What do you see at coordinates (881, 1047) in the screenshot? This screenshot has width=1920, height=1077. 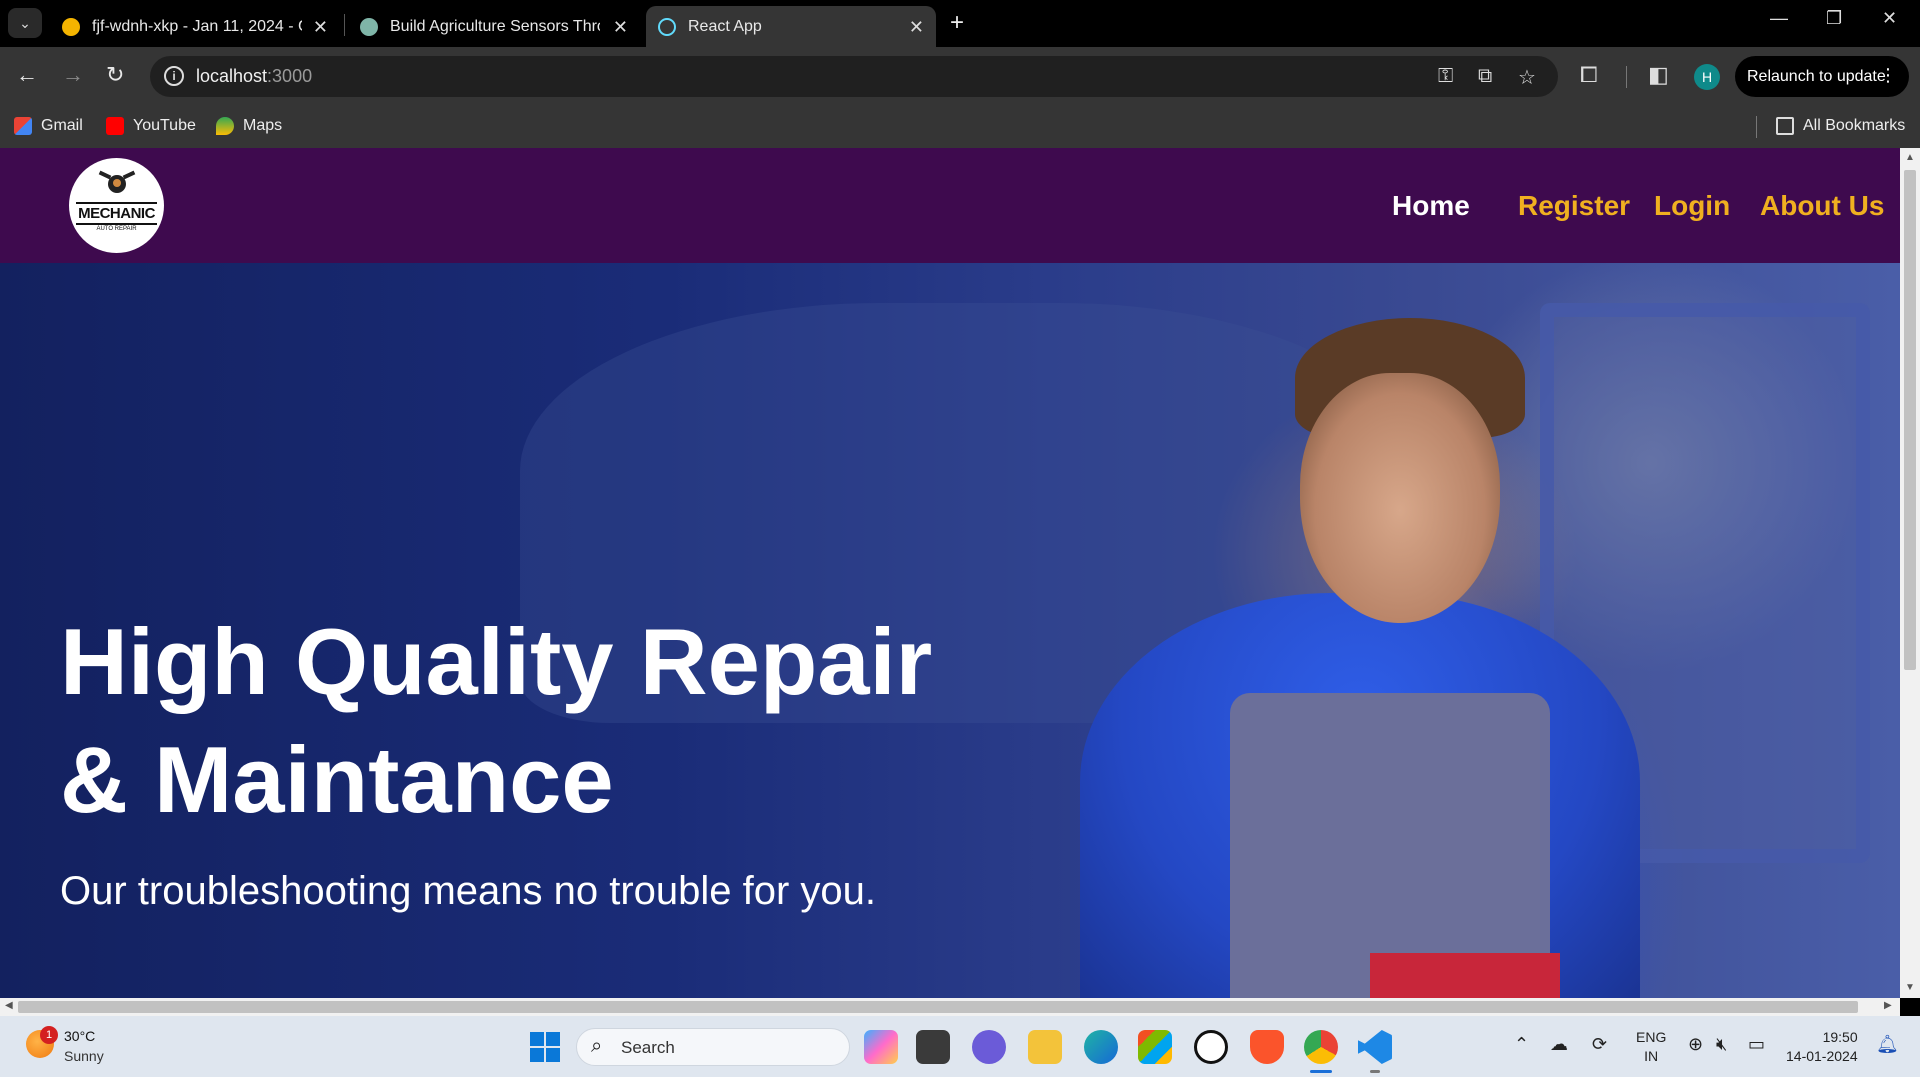 I see `copilot-icon` at bounding box center [881, 1047].